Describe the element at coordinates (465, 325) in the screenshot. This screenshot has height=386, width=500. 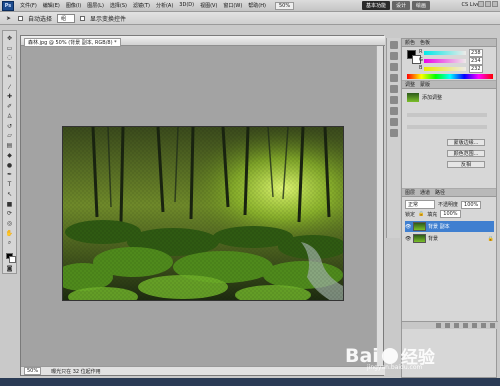
I see `adjustment-layer-icon` at that location.